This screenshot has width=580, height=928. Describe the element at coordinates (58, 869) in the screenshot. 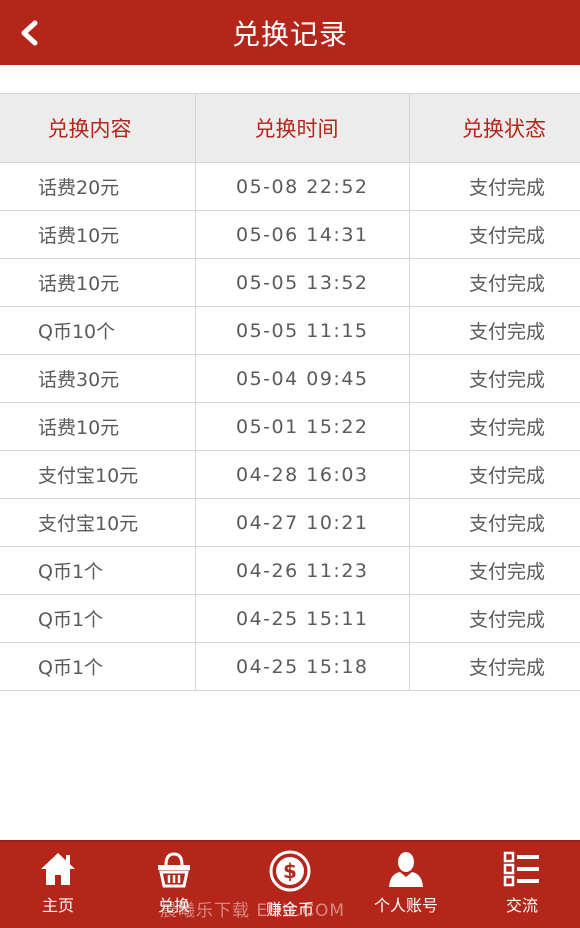

I see `home-icon` at that location.